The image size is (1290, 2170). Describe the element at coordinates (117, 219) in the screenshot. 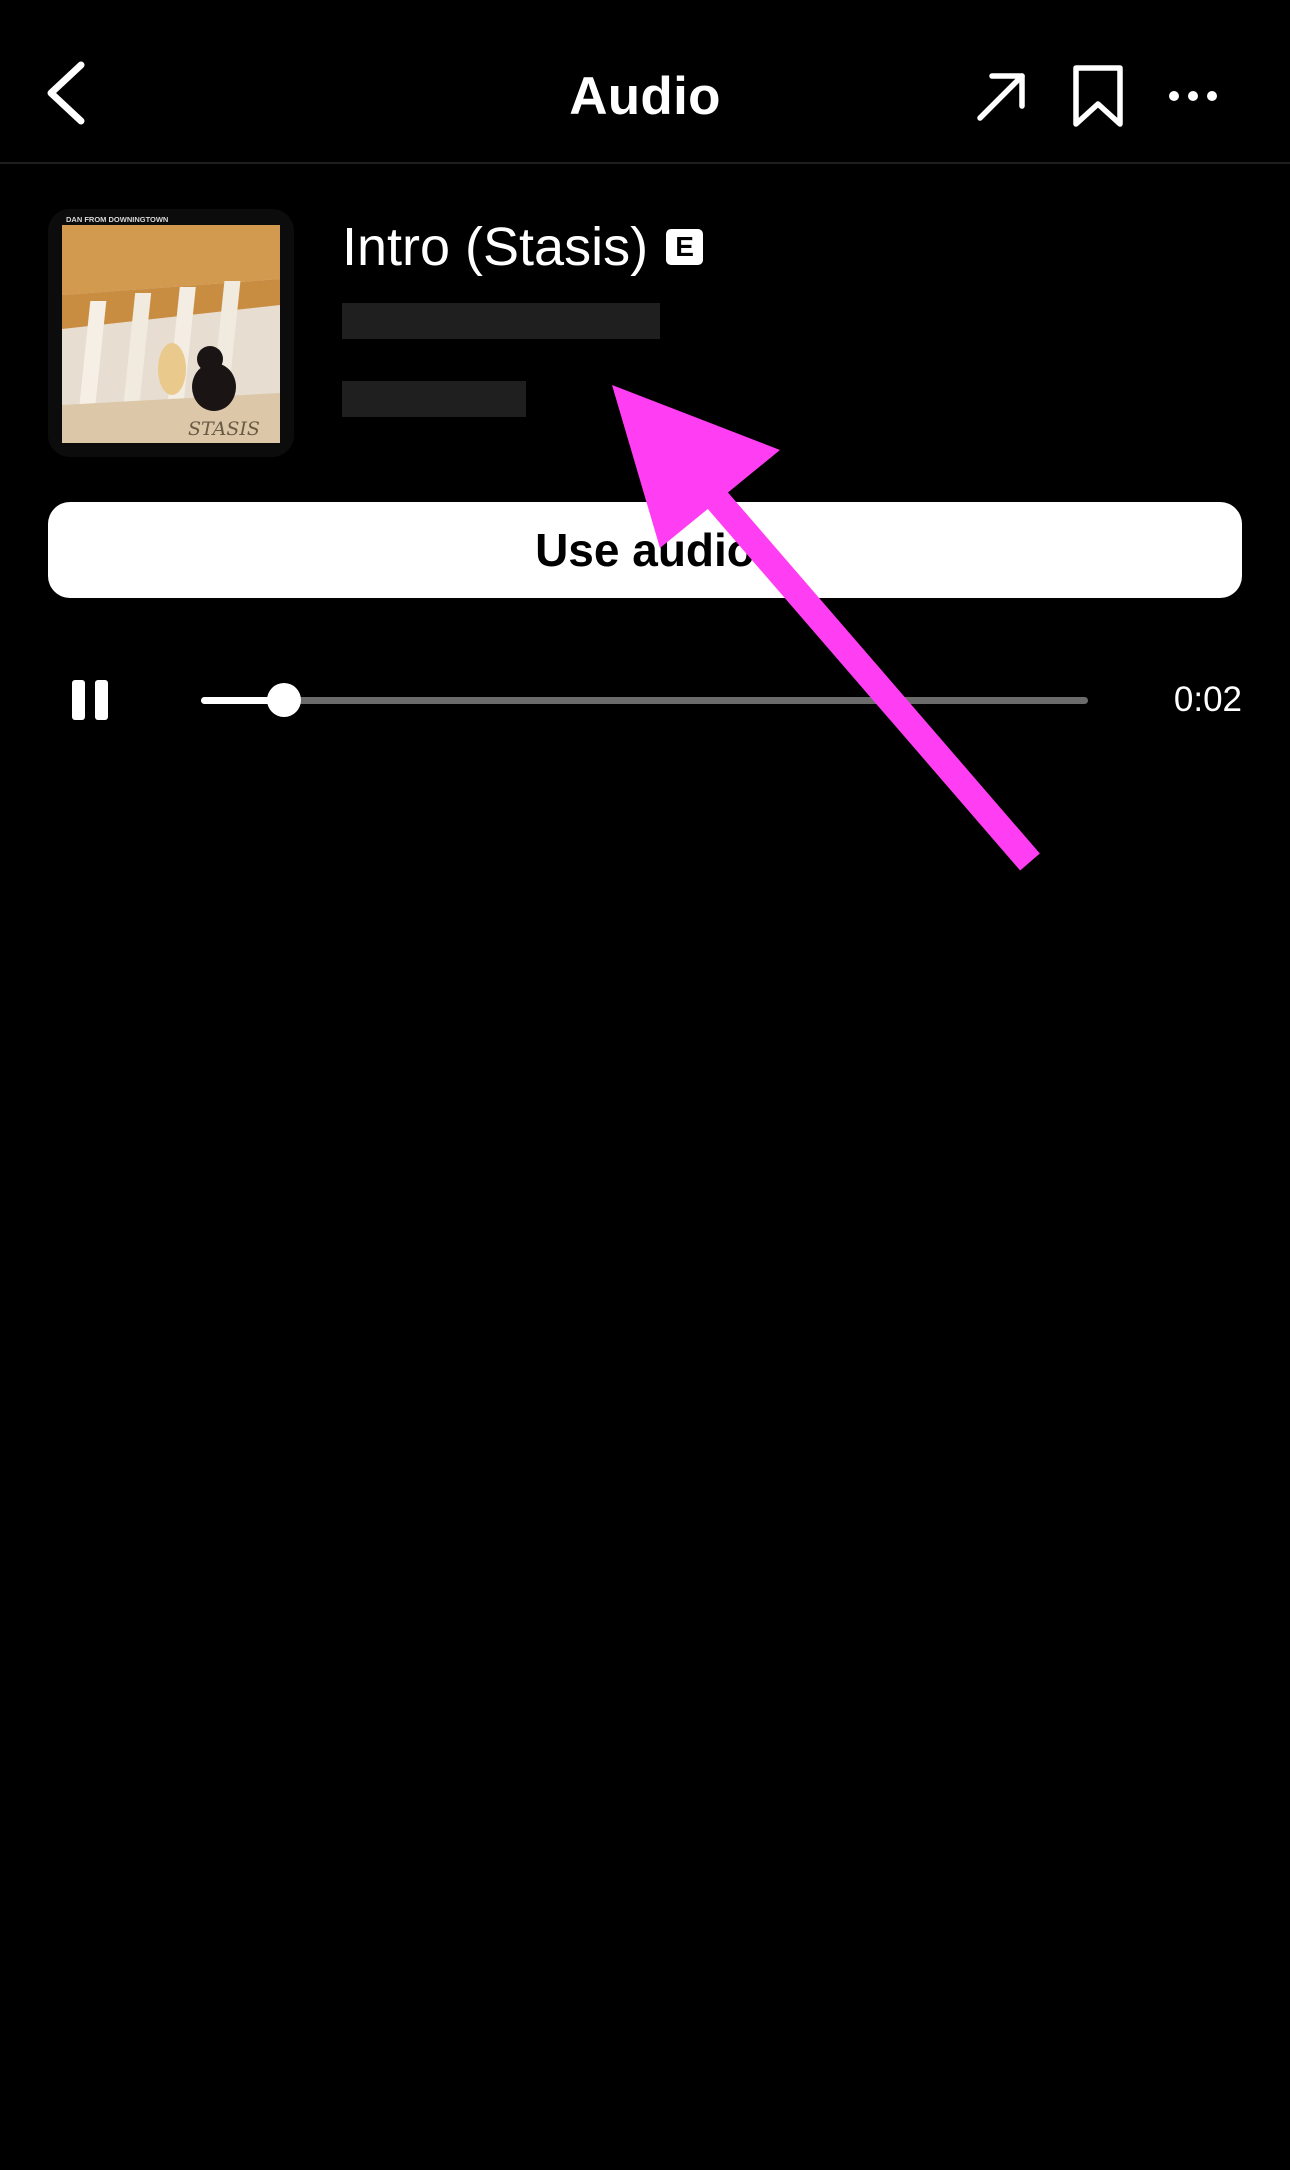

I see `album-art-top-text: DAN FROM DOWNINGTOWN` at that location.